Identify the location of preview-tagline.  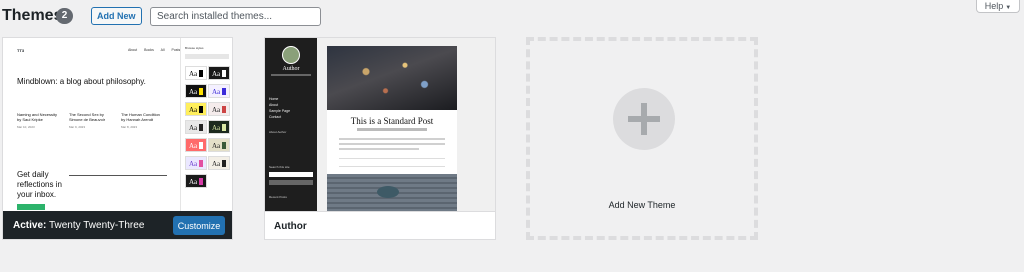
(291, 75).